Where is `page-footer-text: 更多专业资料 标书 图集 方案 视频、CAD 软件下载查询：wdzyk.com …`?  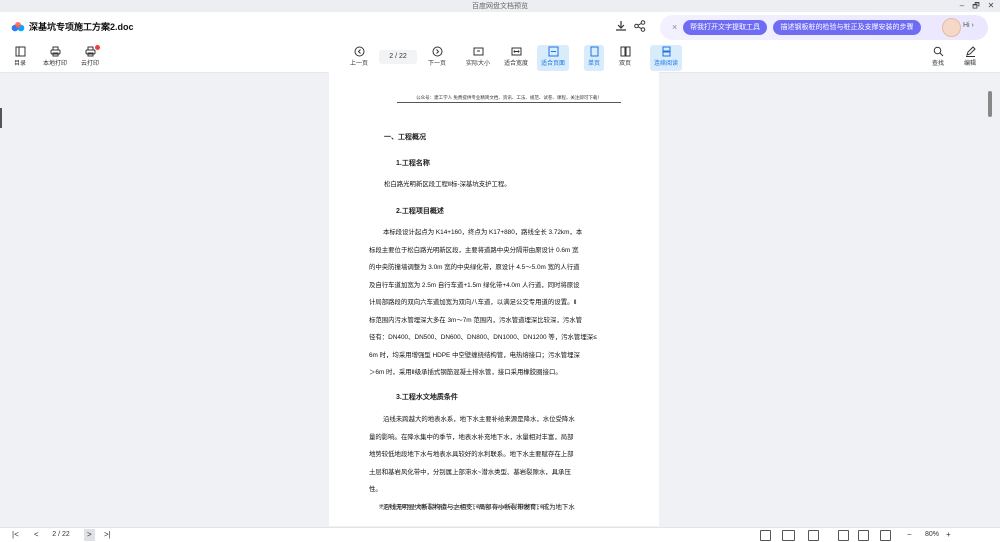 page-footer-text: 更多专业资料 标书 图集 方案 视频、CAD 软件下载查询：wdzyk.com … is located at coordinates (464, 506).